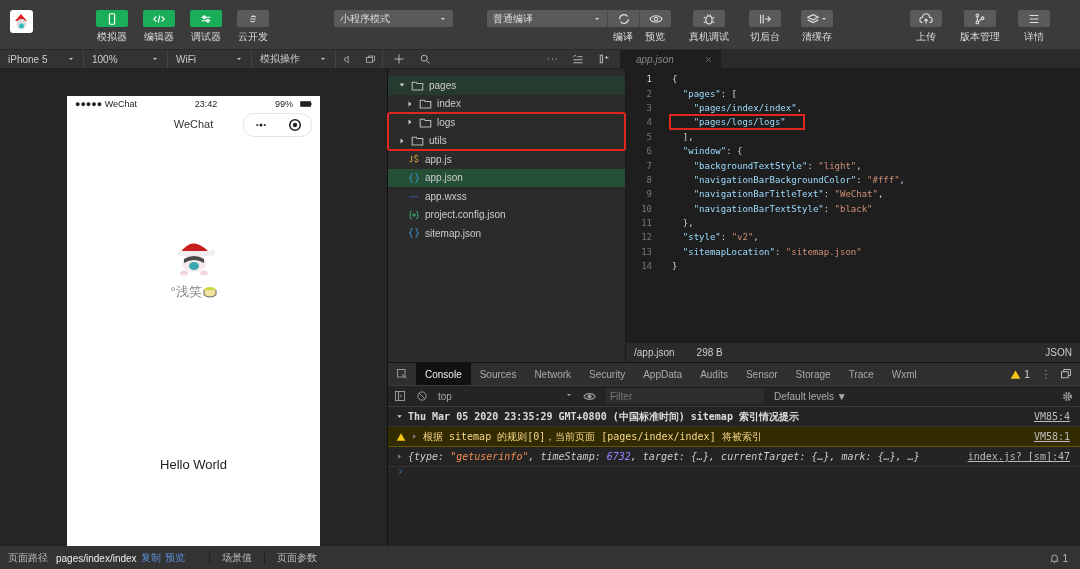  What do you see at coordinates (980, 37) in the screenshot?
I see `tool-label: 版本管理` at bounding box center [980, 37].